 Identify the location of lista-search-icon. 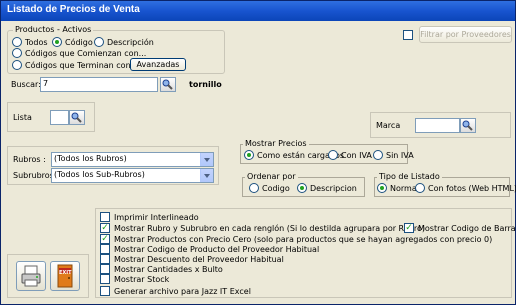
(77, 117).